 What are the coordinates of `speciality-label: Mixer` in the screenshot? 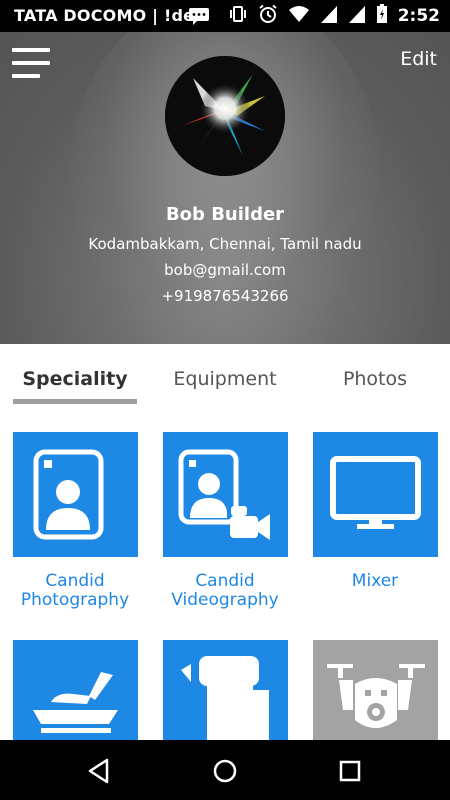 It's located at (375, 581).